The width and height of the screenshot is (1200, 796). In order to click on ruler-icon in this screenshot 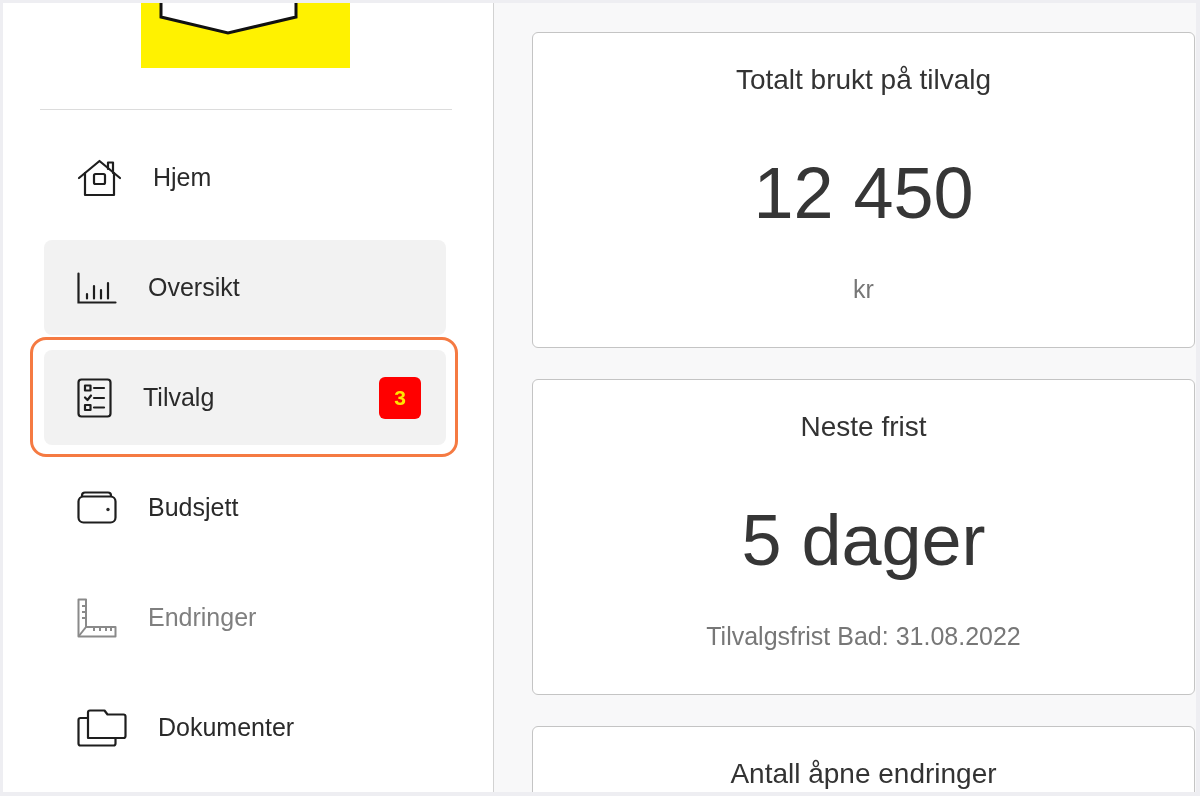, I will do `click(97, 617)`.